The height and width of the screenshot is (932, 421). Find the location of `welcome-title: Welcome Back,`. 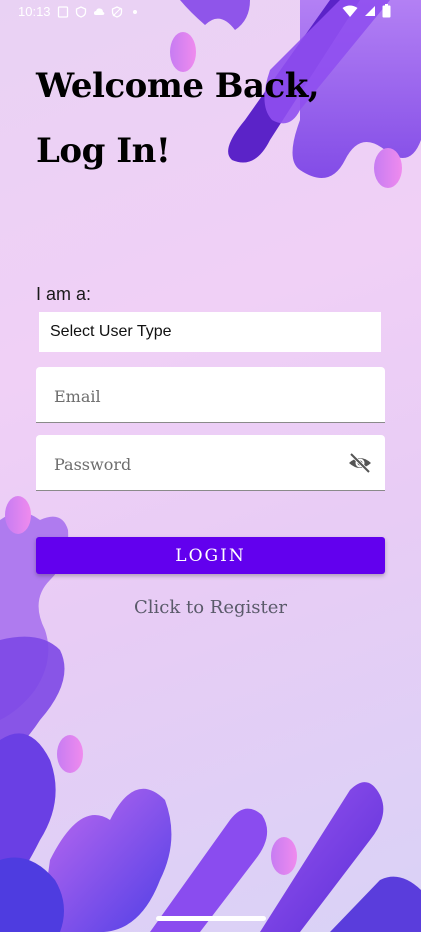

welcome-title: Welcome Back, is located at coordinates (178, 86).